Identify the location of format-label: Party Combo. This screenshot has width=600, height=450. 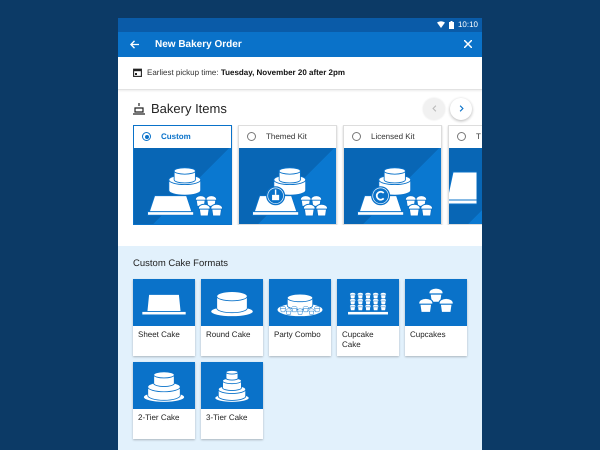
(297, 335).